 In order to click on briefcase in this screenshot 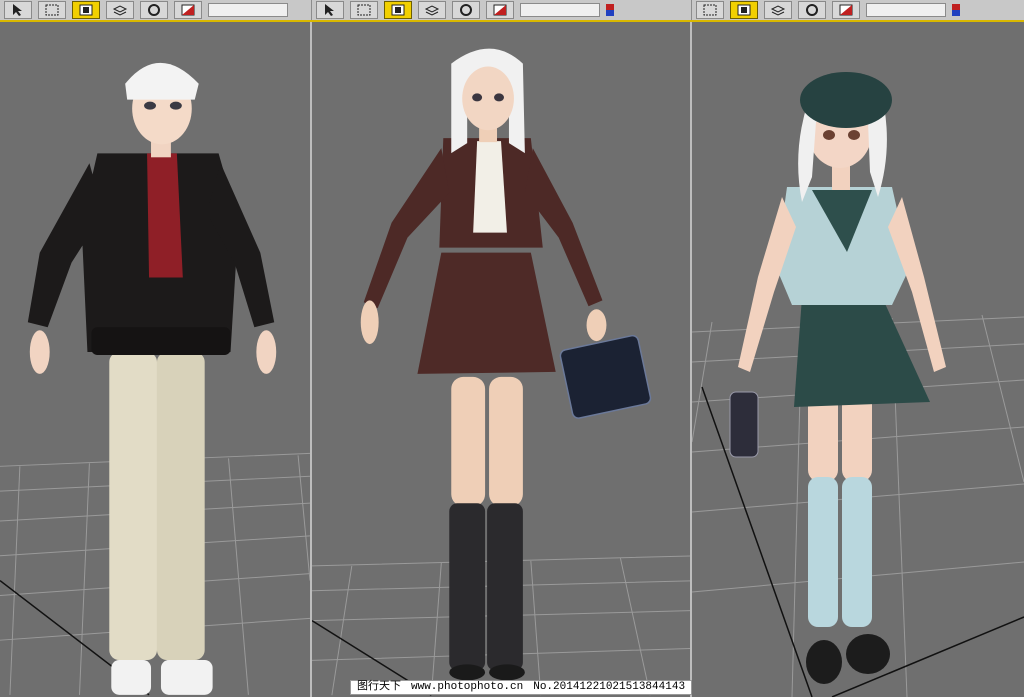, I will do `click(605, 376)`.